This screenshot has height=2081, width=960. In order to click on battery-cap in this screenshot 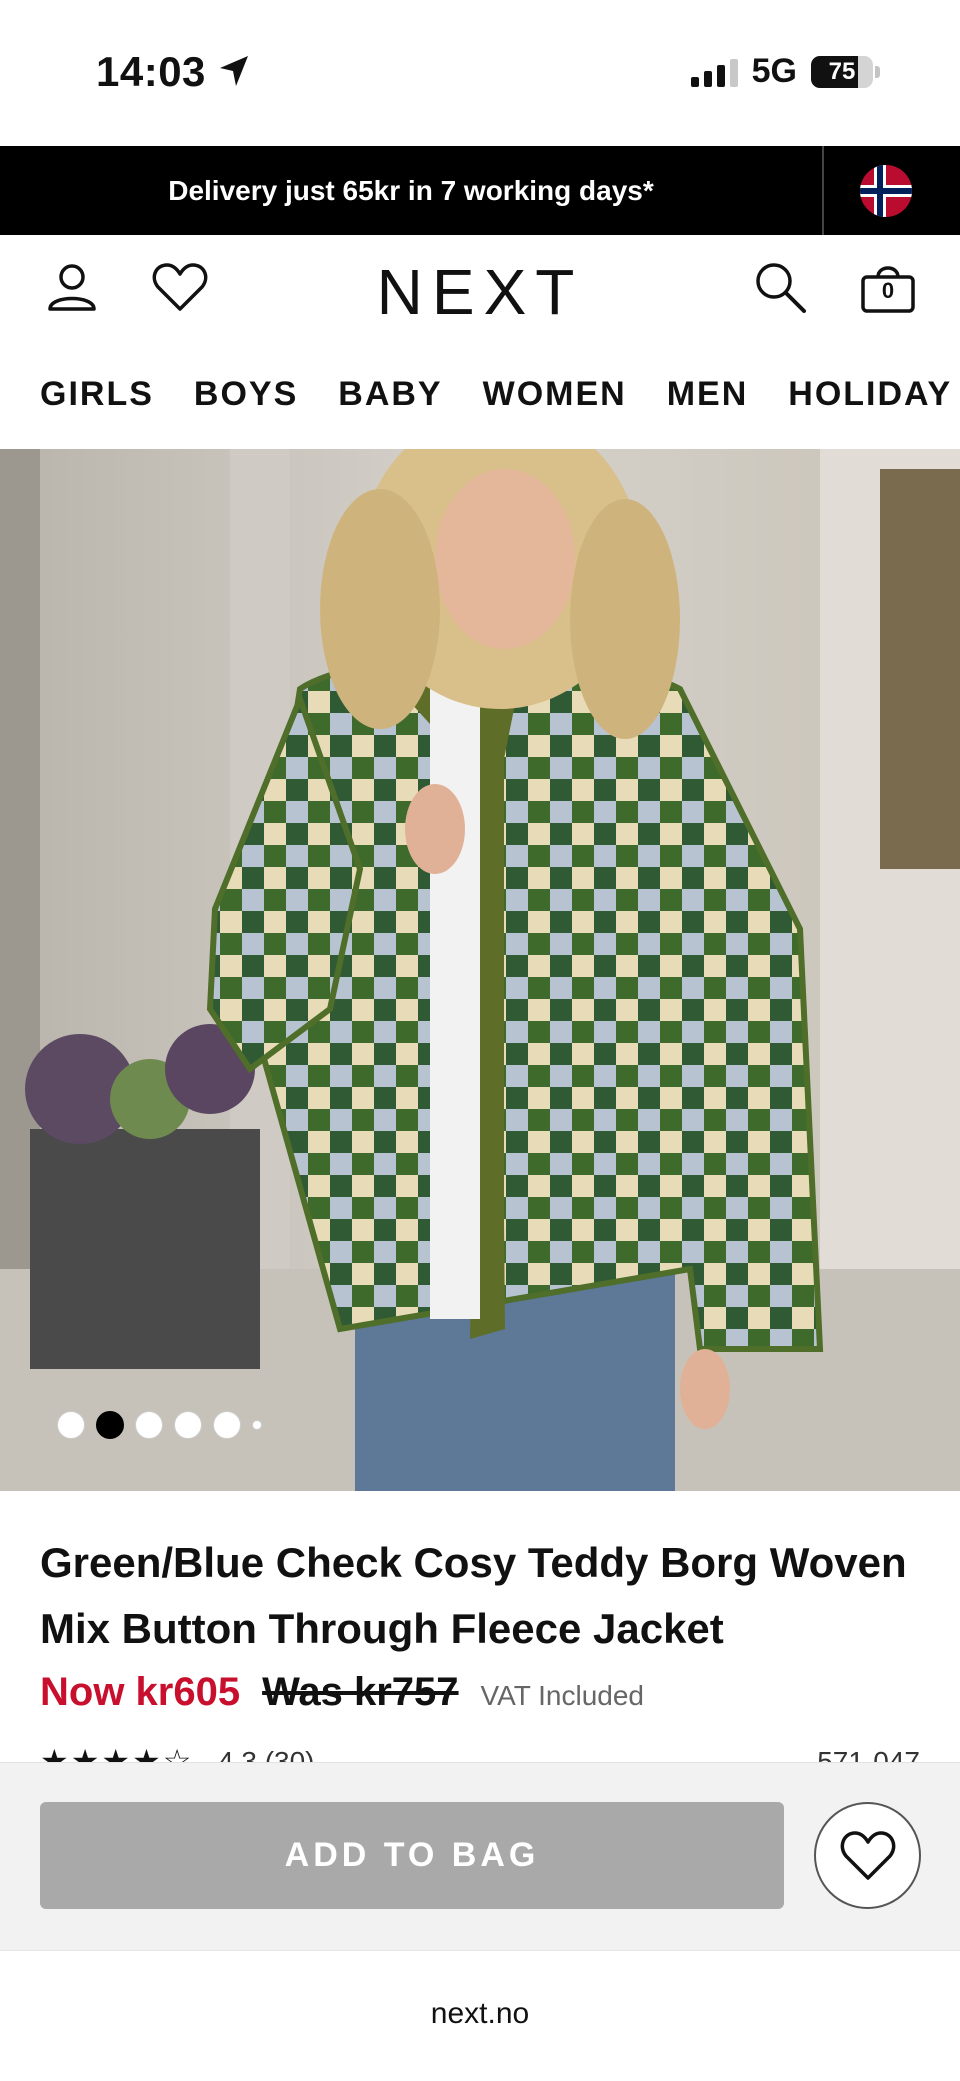, I will do `click(877, 71)`.